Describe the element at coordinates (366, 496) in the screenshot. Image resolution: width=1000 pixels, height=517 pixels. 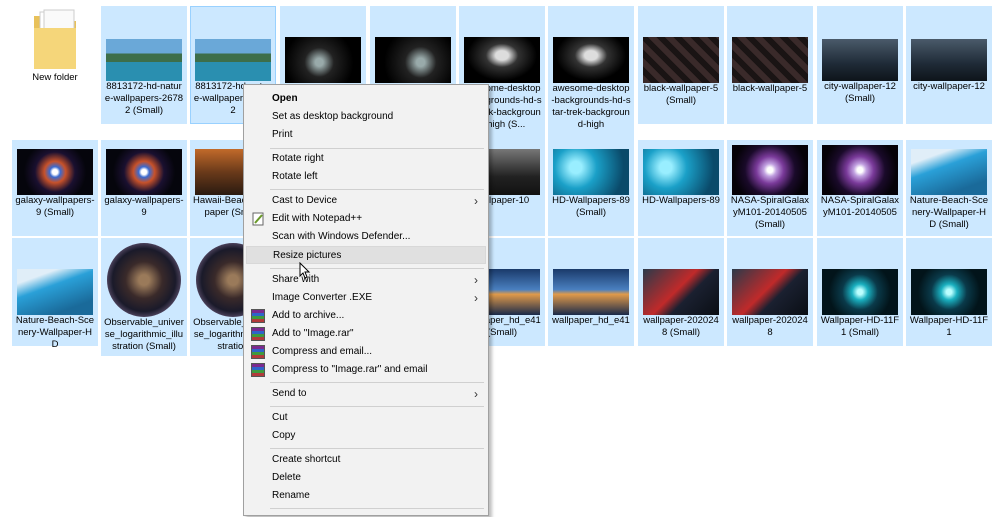
I see `menu-item-rename: Rename` at that location.